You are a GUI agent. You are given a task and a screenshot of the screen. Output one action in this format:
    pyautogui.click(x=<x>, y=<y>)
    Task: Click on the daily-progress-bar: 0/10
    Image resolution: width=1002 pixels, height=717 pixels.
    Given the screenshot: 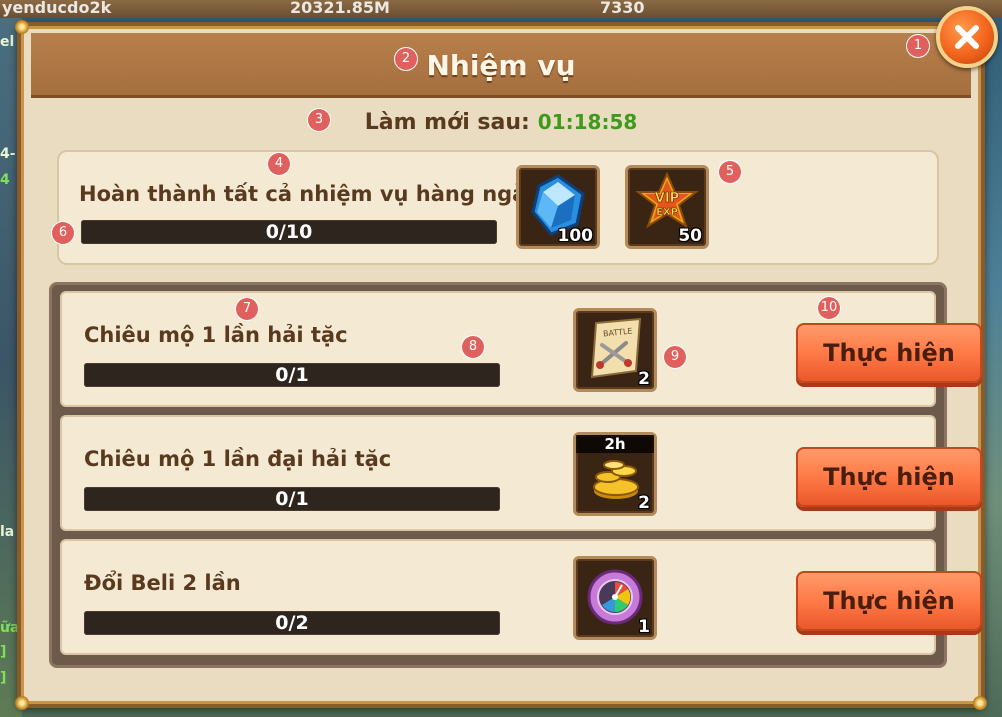 What is the action you would take?
    pyautogui.click(x=289, y=232)
    